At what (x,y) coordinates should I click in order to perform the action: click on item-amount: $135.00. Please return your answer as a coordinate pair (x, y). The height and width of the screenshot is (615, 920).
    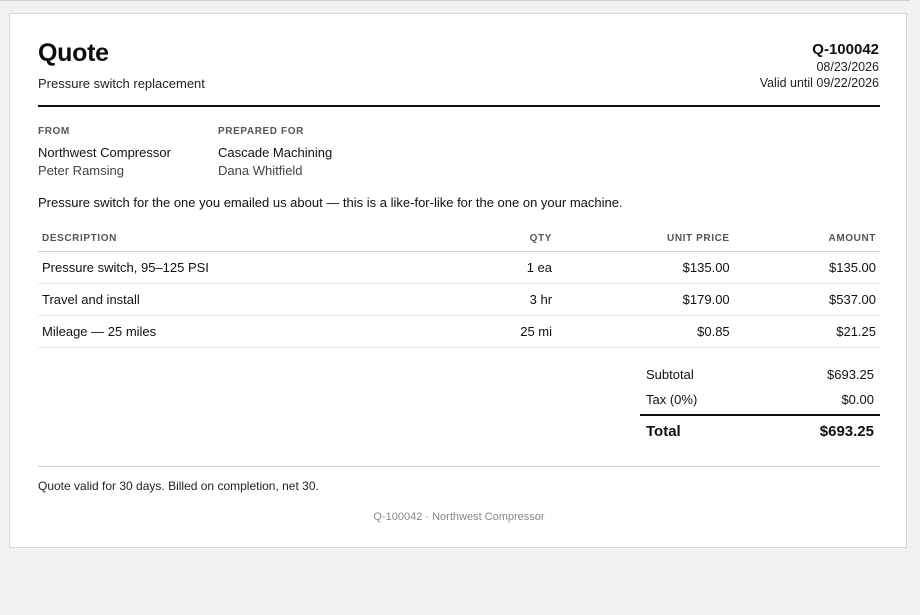
    Looking at the image, I should click on (806, 267).